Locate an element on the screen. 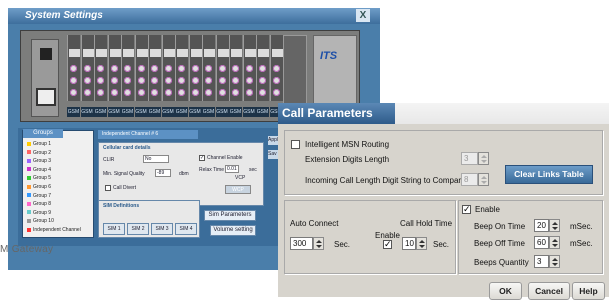 The width and height of the screenshot is (609, 300). wcp-button: WCP is located at coordinates (238, 189).